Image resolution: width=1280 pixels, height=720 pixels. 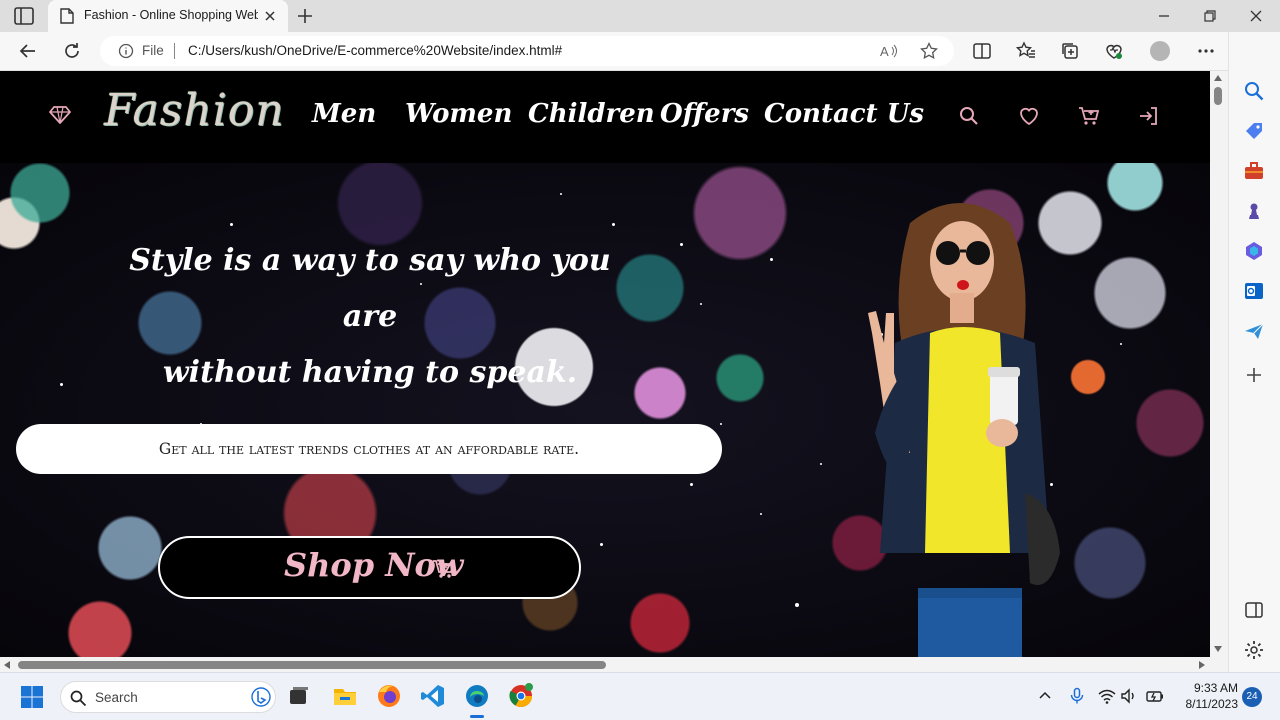 What do you see at coordinates (1254, 650) in the screenshot?
I see `settings-gear-icon` at bounding box center [1254, 650].